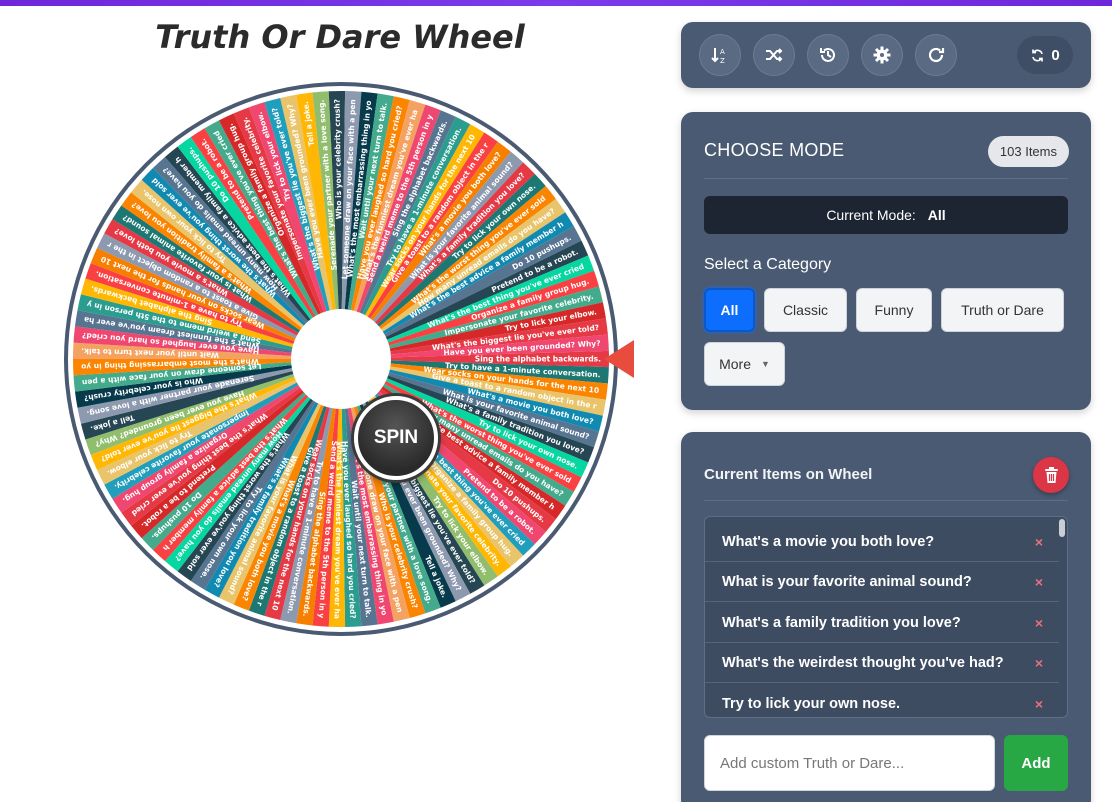  Describe the element at coordinates (894, 310) in the screenshot. I see `category-funny-button: Funny` at that location.